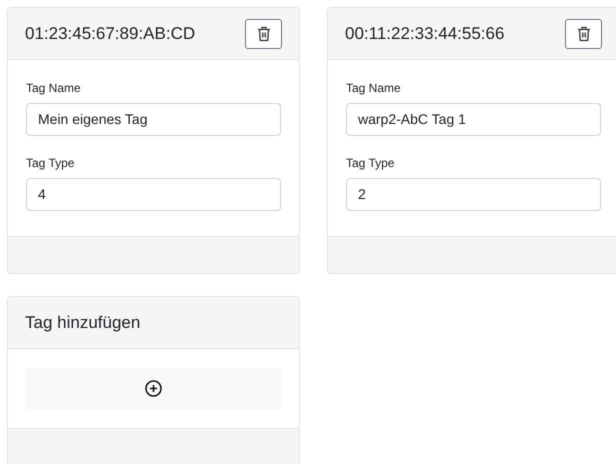 This screenshot has width=616, height=464. I want to click on add-icon, so click(153, 388).